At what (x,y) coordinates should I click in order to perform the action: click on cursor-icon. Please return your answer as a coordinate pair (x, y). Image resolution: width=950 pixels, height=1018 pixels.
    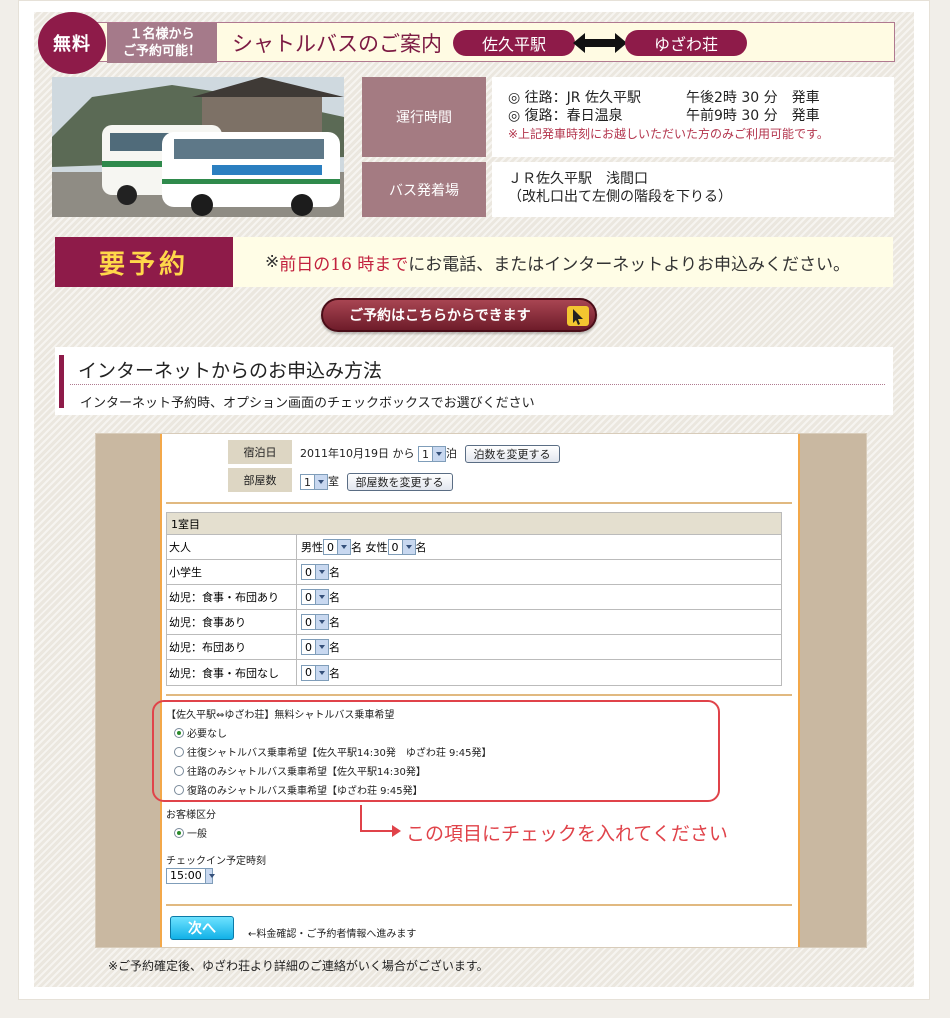
    Looking at the image, I should click on (578, 316).